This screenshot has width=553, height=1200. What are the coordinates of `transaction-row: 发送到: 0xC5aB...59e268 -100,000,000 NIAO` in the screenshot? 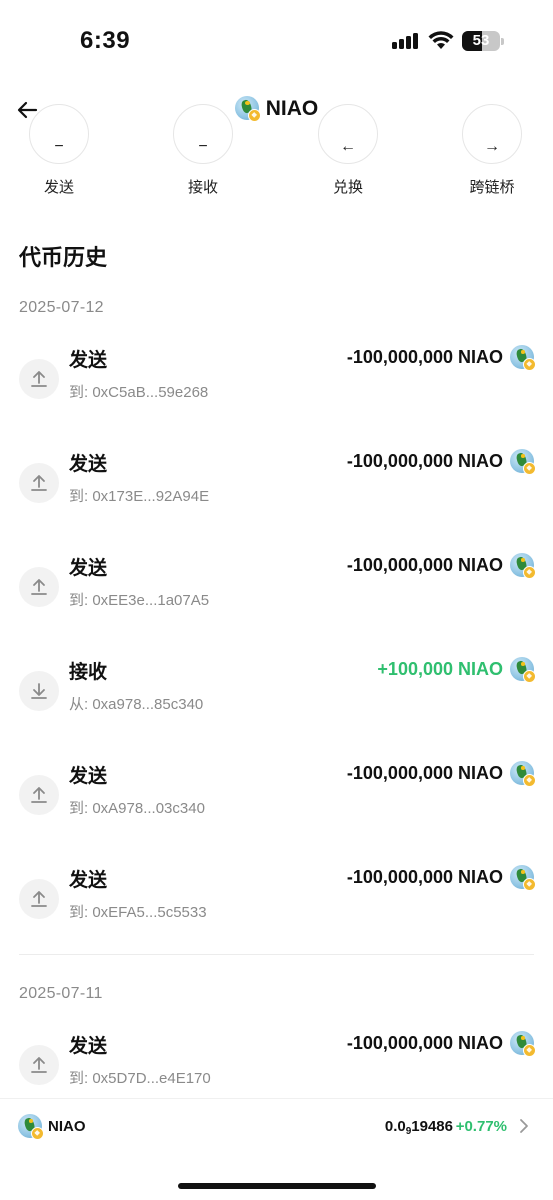 It's located at (276, 385).